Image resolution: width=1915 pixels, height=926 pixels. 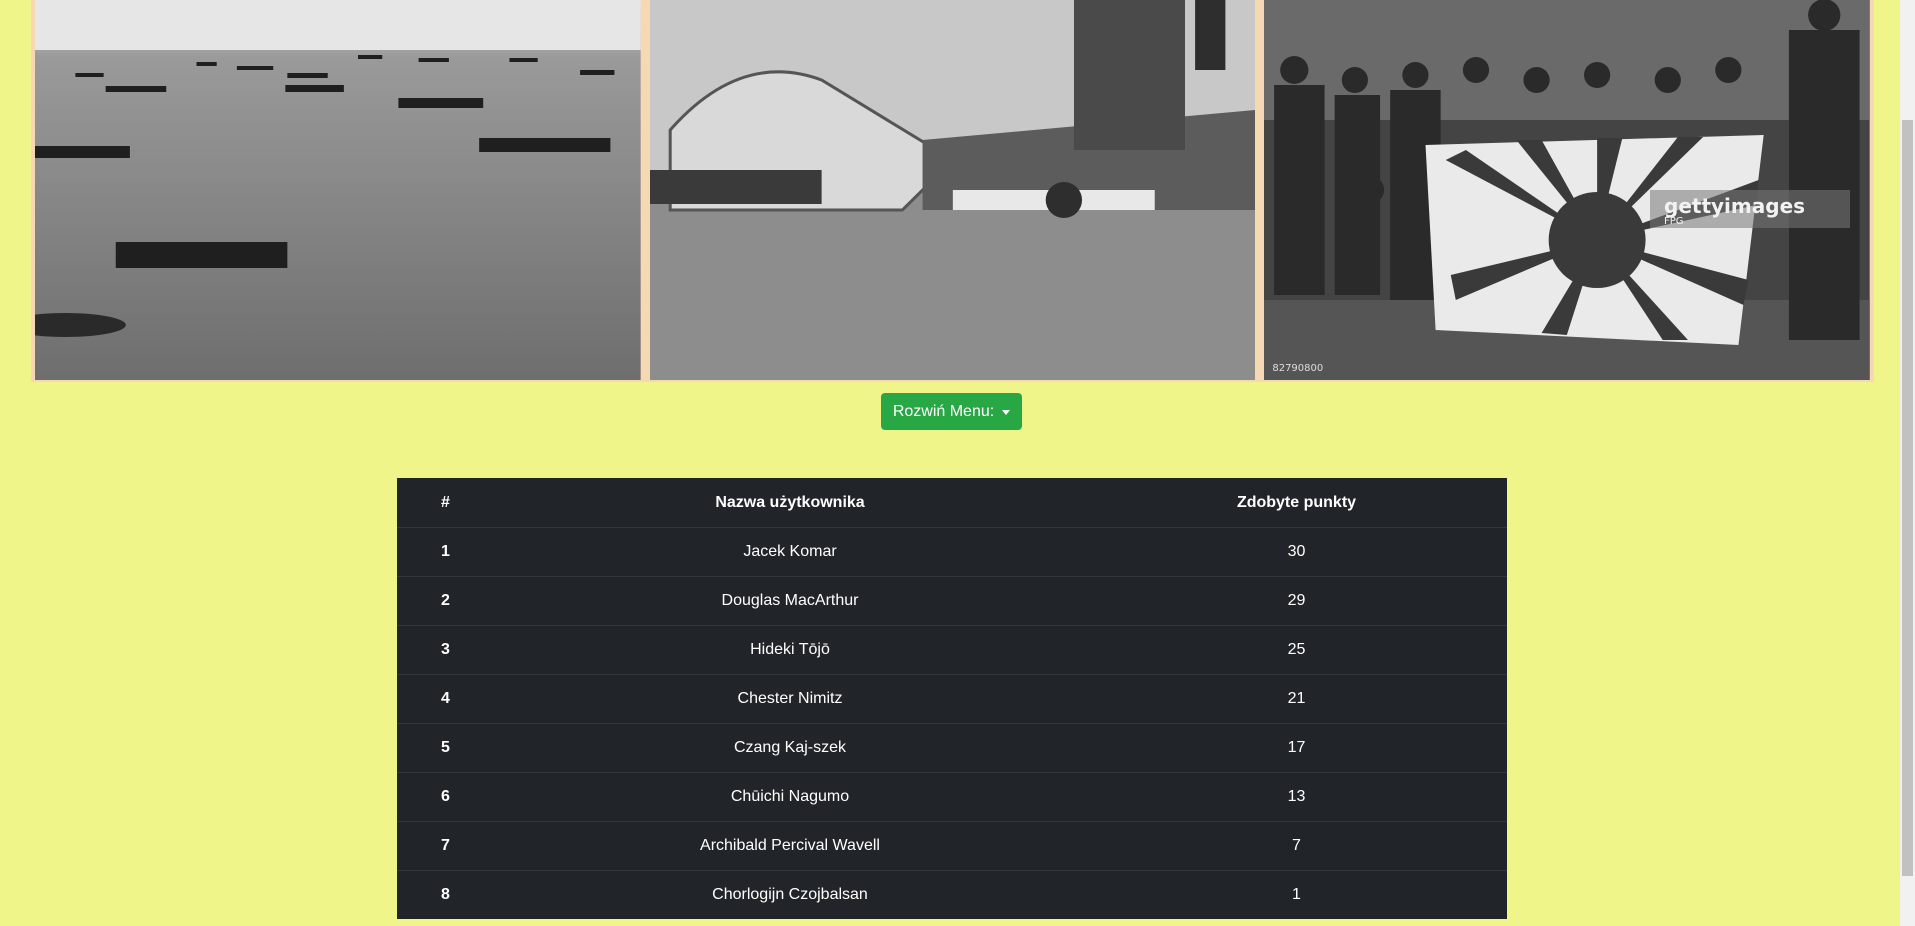 I want to click on table-row: 2 Douglas MacArthur 29, so click(x=952, y=601).